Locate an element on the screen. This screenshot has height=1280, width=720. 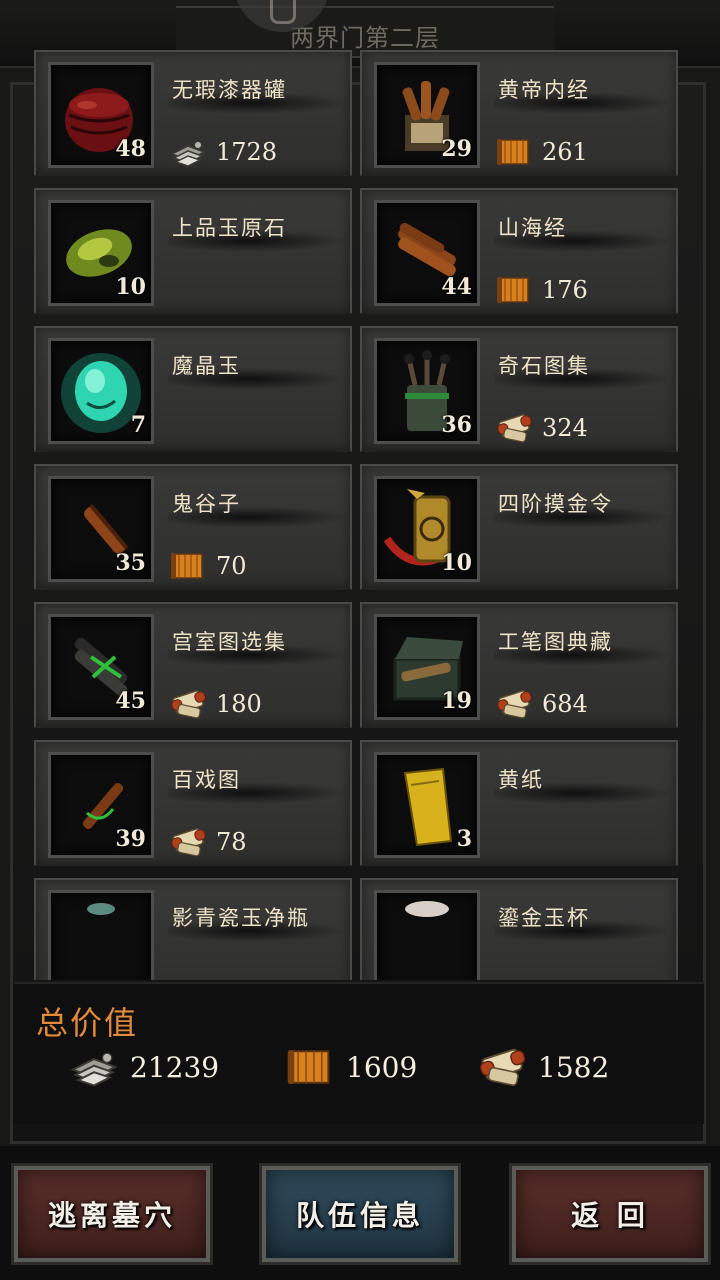
item-name: 宫室图选集 is located at coordinates (229, 642).